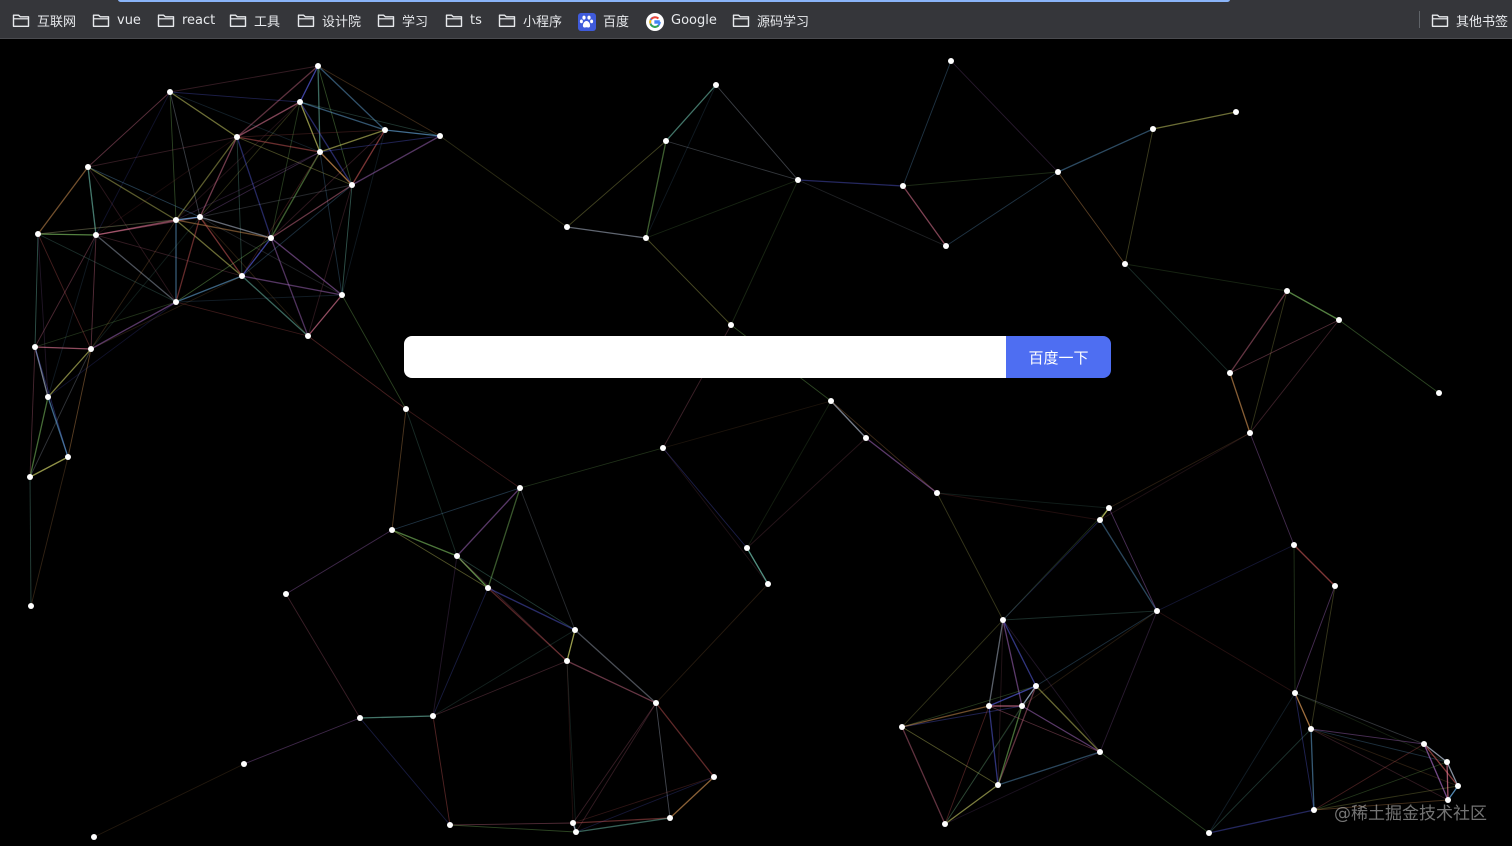 The height and width of the screenshot is (846, 1512). Describe the element at coordinates (1058, 357) in the screenshot. I see `search-button: 百度一下` at that location.